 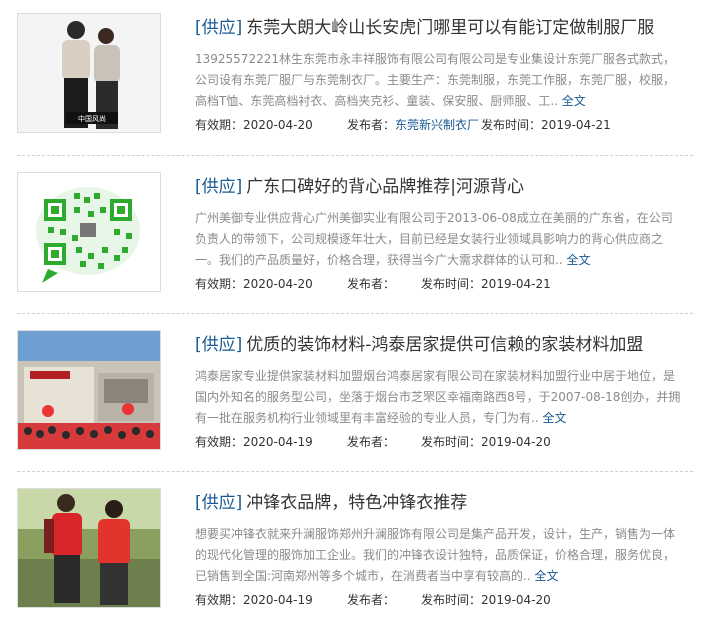 I want to click on item-meta: 有效期：2020-04-20 发布者：东莞新兴制衣厂 发布时间：2019-04-21, so click(x=403, y=125).